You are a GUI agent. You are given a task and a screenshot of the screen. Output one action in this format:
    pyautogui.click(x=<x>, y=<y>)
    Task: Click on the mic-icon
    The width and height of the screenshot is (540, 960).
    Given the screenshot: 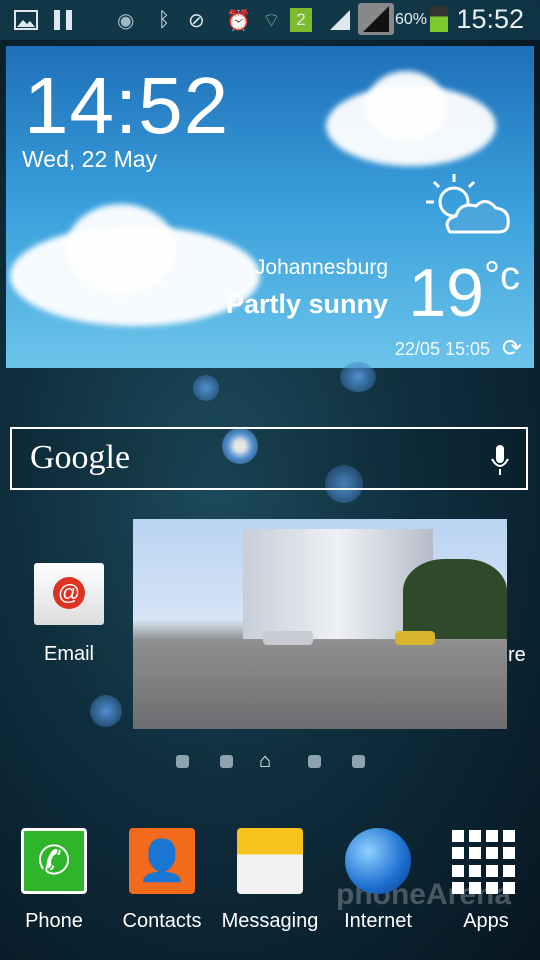 What is the action you would take?
    pyautogui.click(x=500, y=460)
    